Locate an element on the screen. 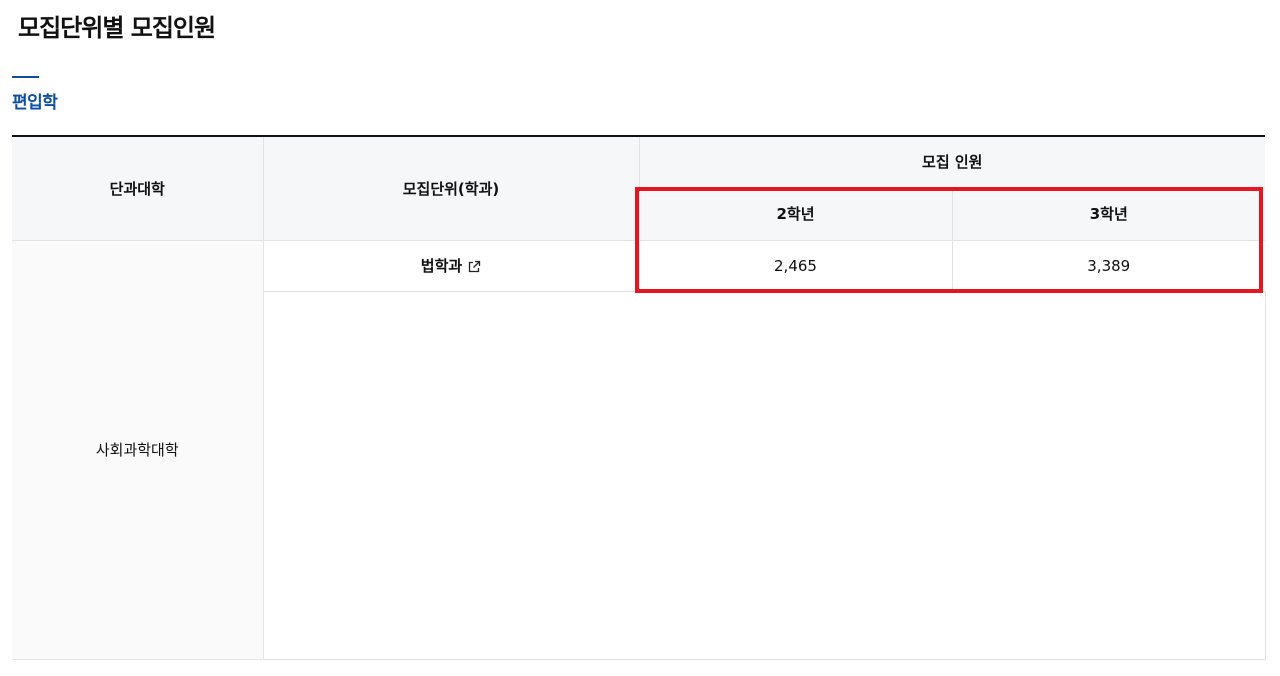  cell-grade2: 2,465 is located at coordinates (796, 266).